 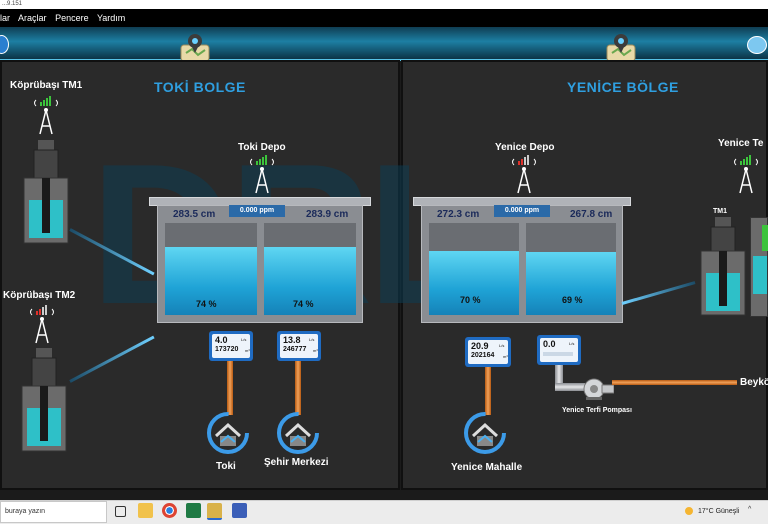 What do you see at coordinates (32, 18) in the screenshot?
I see `menu-item-araclar: Araçlar` at bounding box center [32, 18].